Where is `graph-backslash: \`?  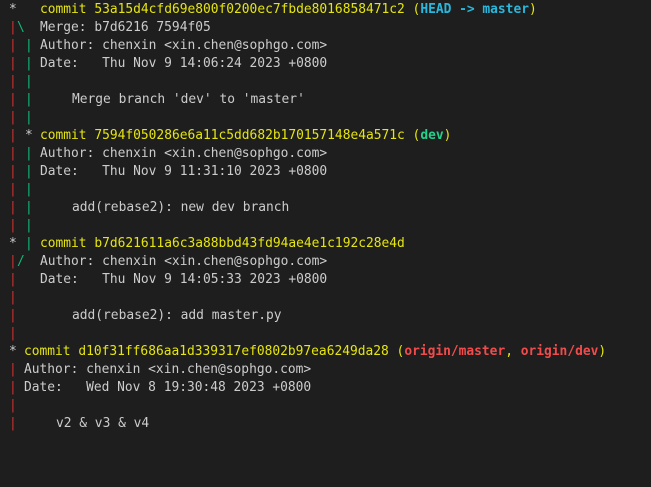
graph-backslash: \ is located at coordinates (21, 27).